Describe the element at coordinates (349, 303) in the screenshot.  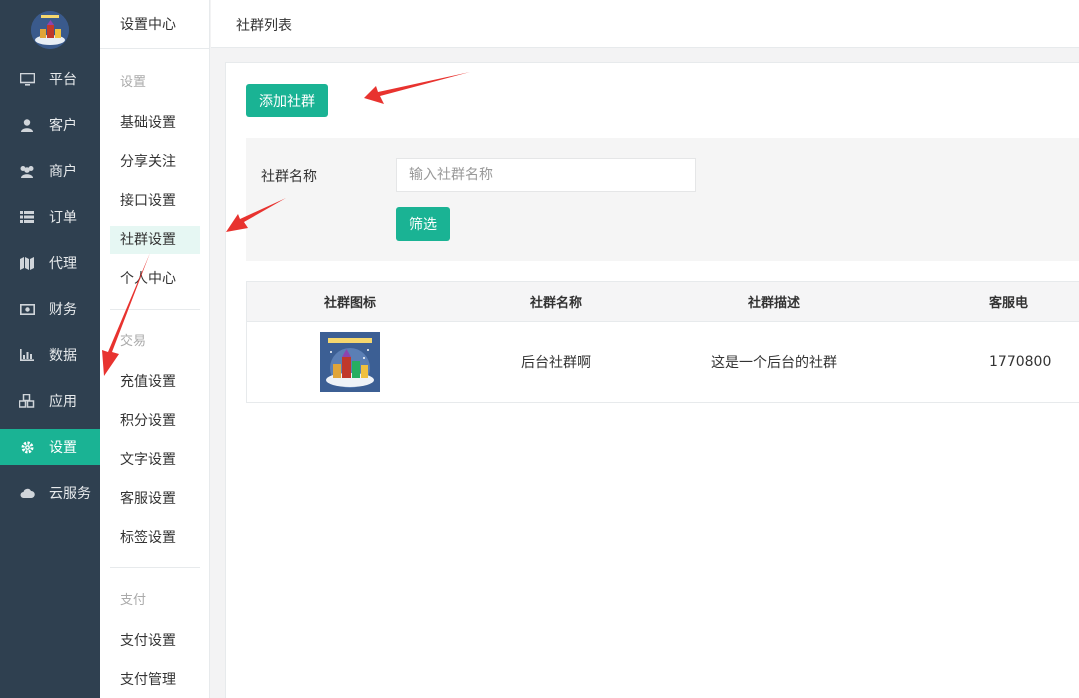
I see `column-header-icon: 社群图标` at that location.